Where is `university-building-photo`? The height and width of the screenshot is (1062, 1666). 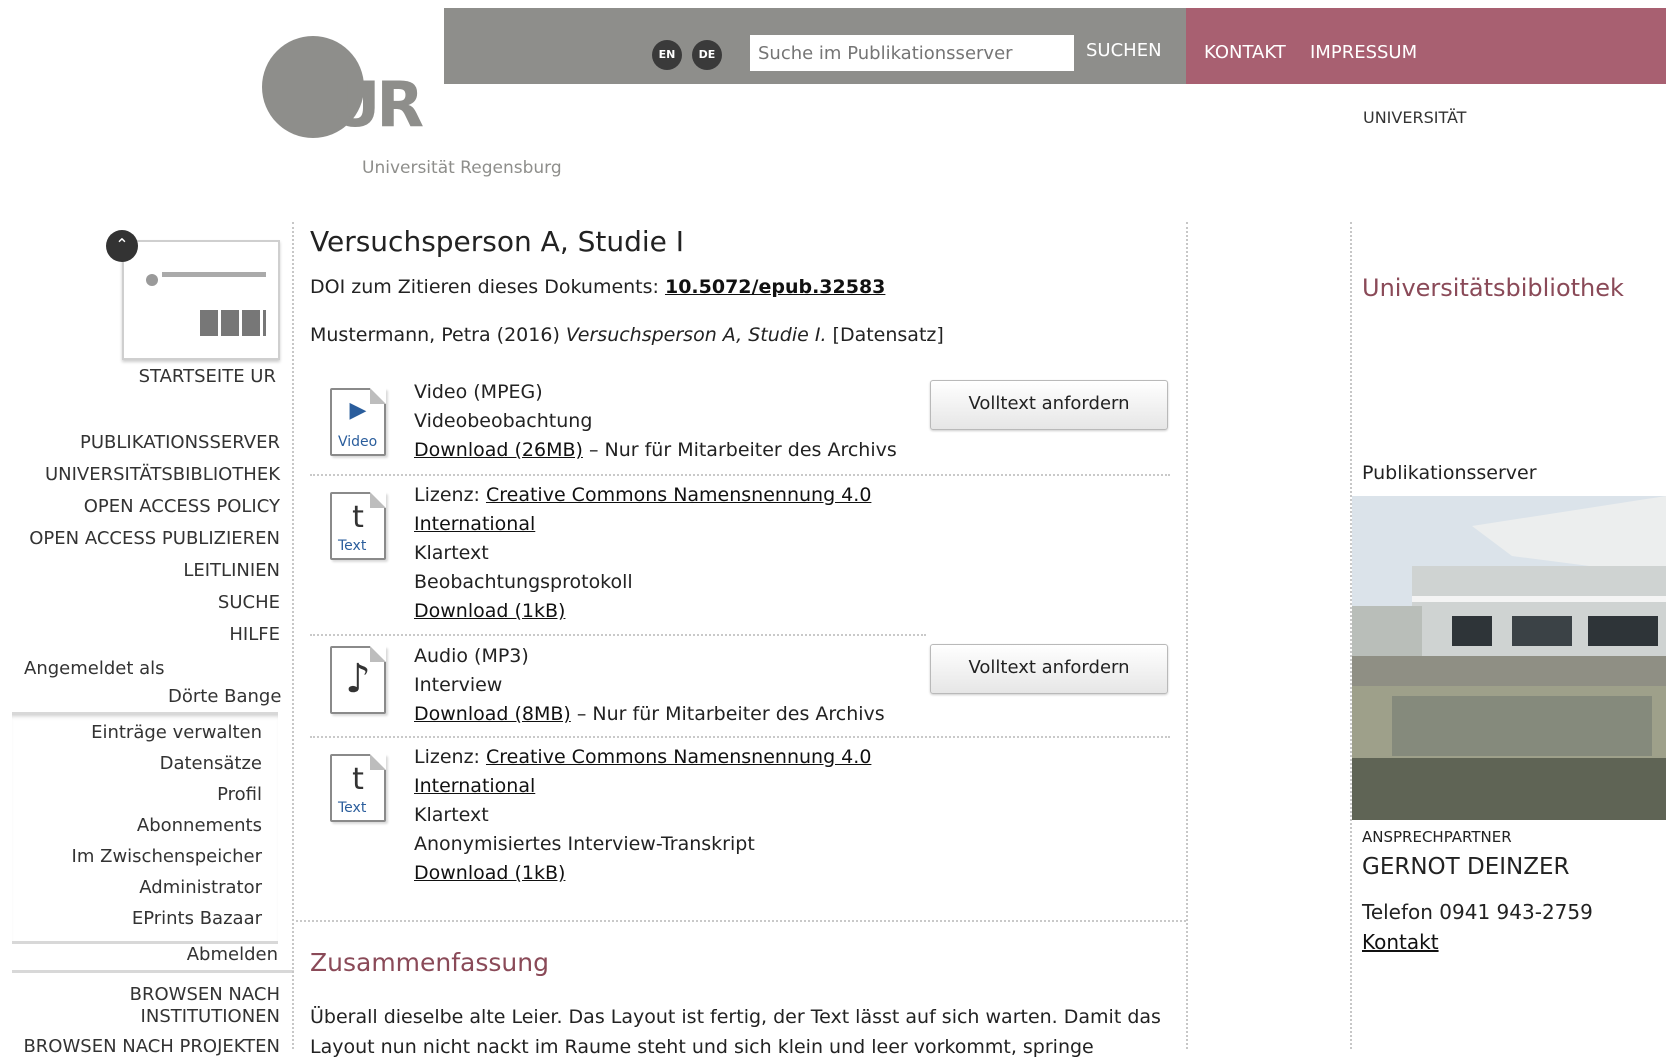 university-building-photo is located at coordinates (1509, 658).